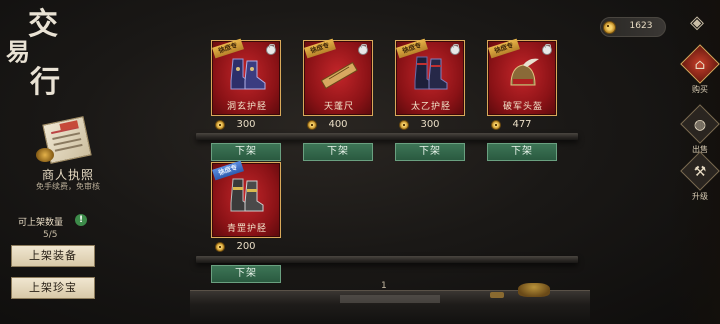 This screenshot has height=324, width=720. I want to click on item-card: 徐庶专 天蓬尺, so click(338, 77).